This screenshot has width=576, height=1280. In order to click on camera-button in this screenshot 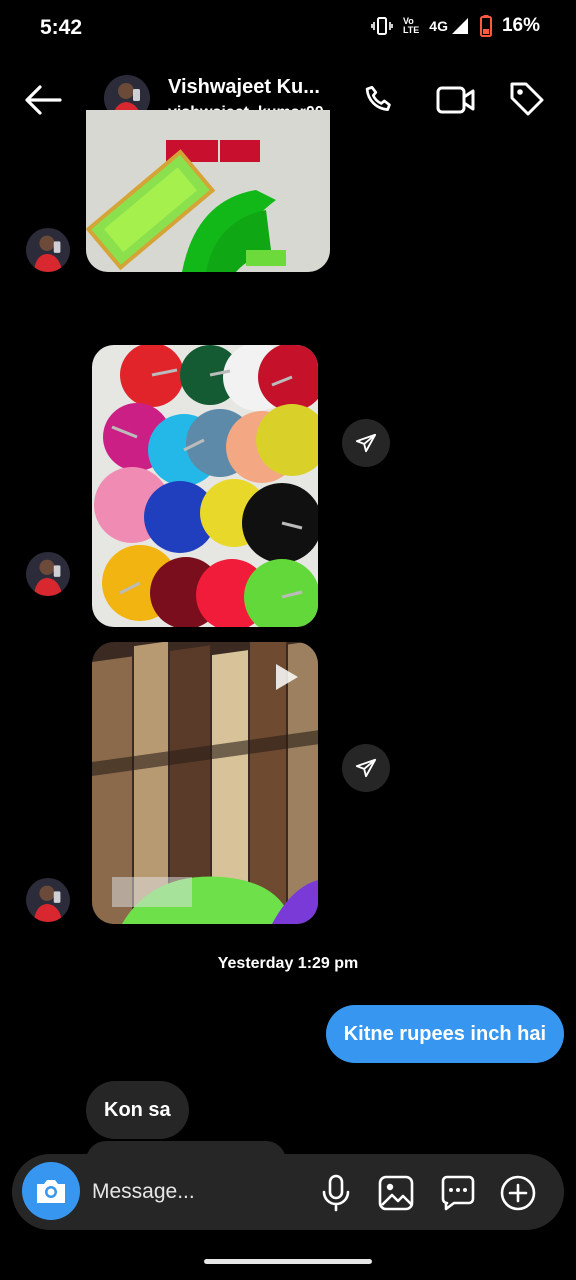, I will do `click(51, 1191)`.